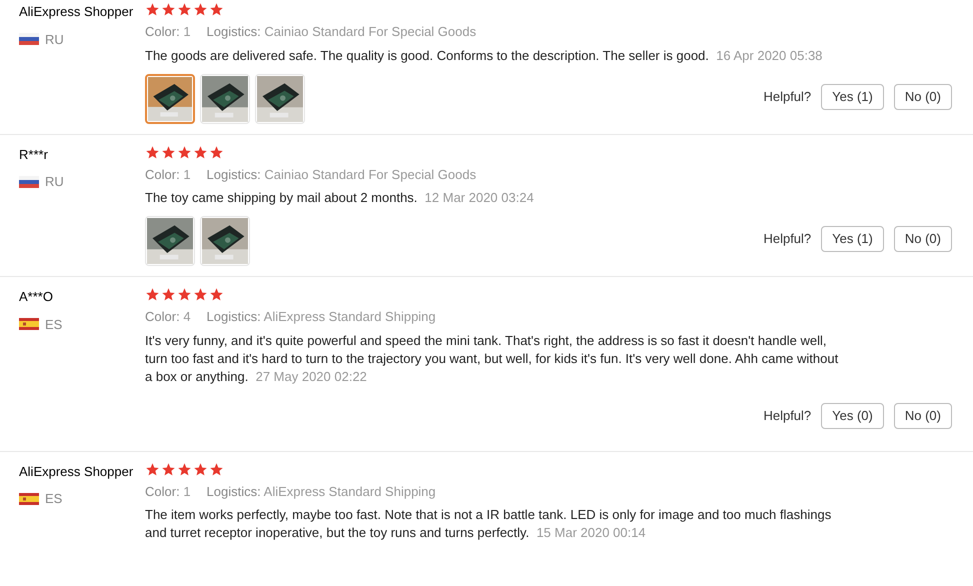 Image resolution: width=973 pixels, height=586 pixels. I want to click on reviewer-name: A***O, so click(36, 297).